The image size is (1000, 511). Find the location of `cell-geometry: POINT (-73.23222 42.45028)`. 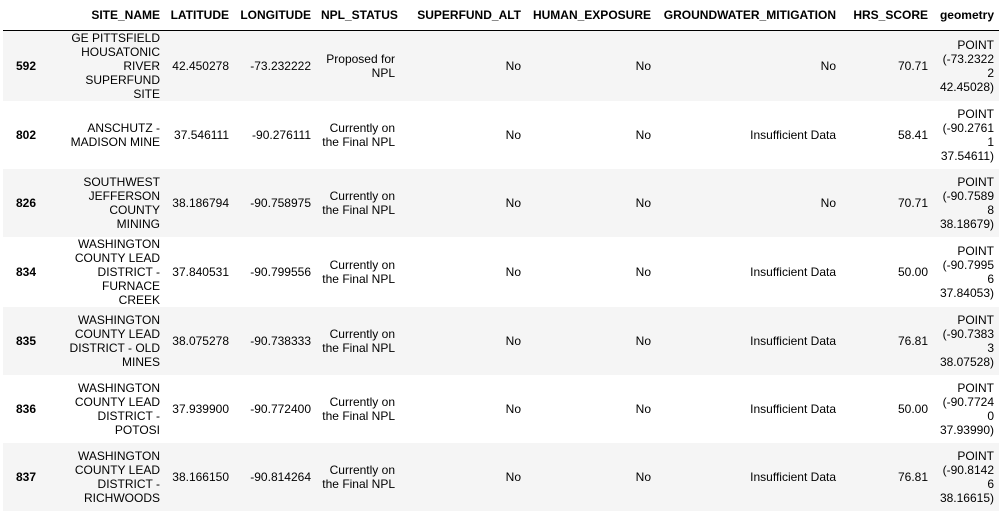

cell-geometry: POINT (-73.23222 42.45028) is located at coordinates (966, 66).